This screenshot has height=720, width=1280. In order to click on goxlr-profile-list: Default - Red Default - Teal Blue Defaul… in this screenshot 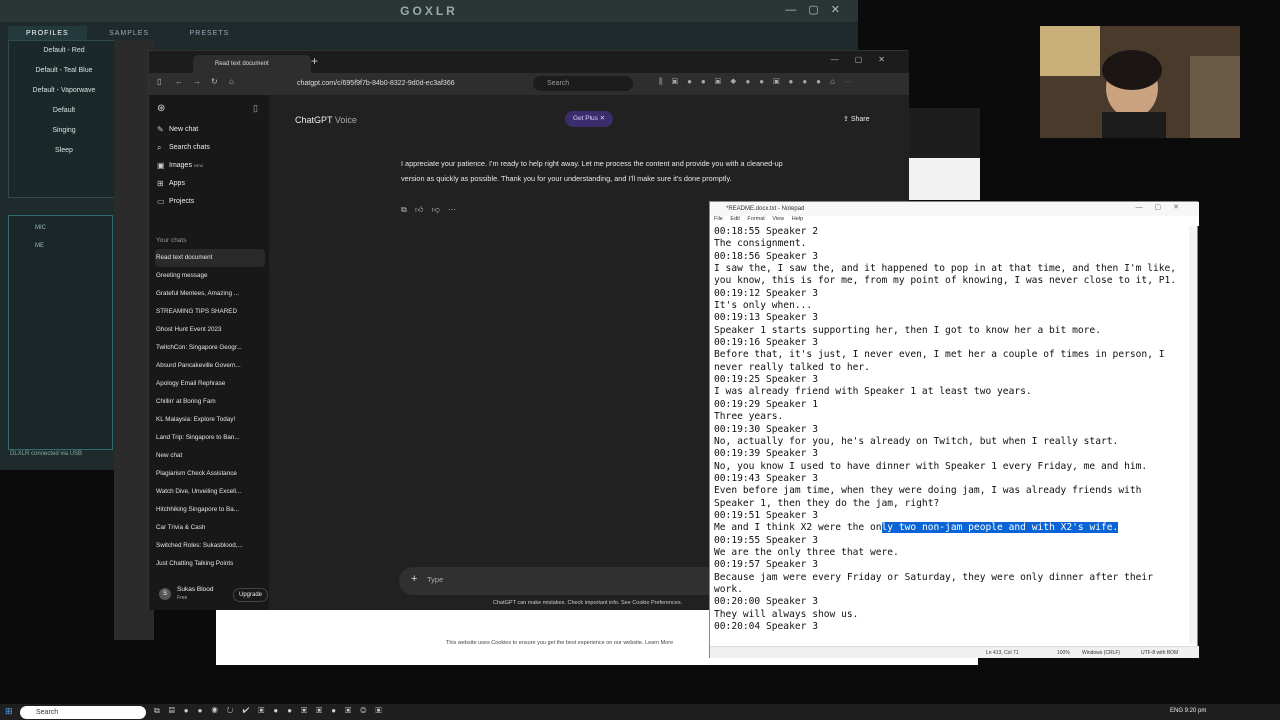, I will do `click(64, 119)`.